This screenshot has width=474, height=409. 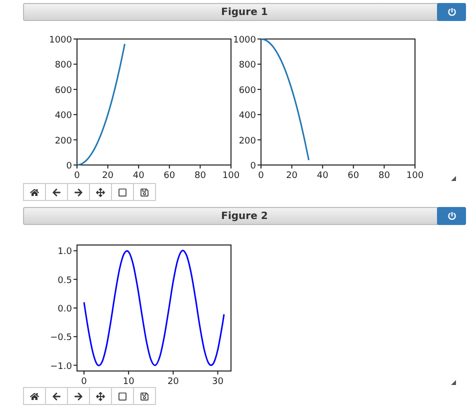 What do you see at coordinates (128, 382) in the screenshot?
I see `x-tick-label: 10` at bounding box center [128, 382].